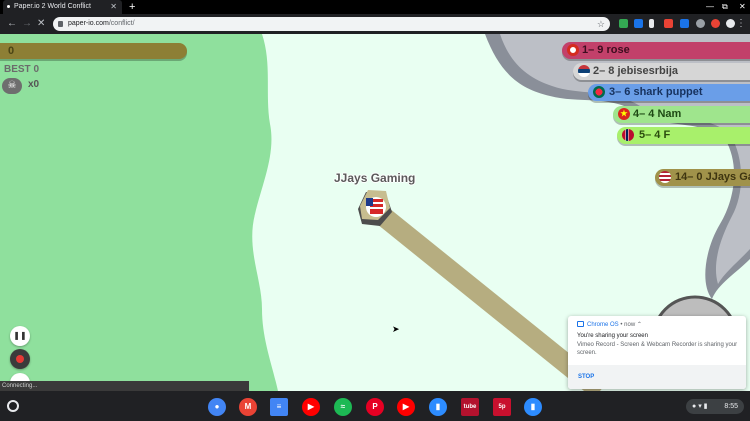 The width and height of the screenshot is (750, 421). What do you see at coordinates (657, 377) in the screenshot?
I see `notification-actions` at bounding box center [657, 377].